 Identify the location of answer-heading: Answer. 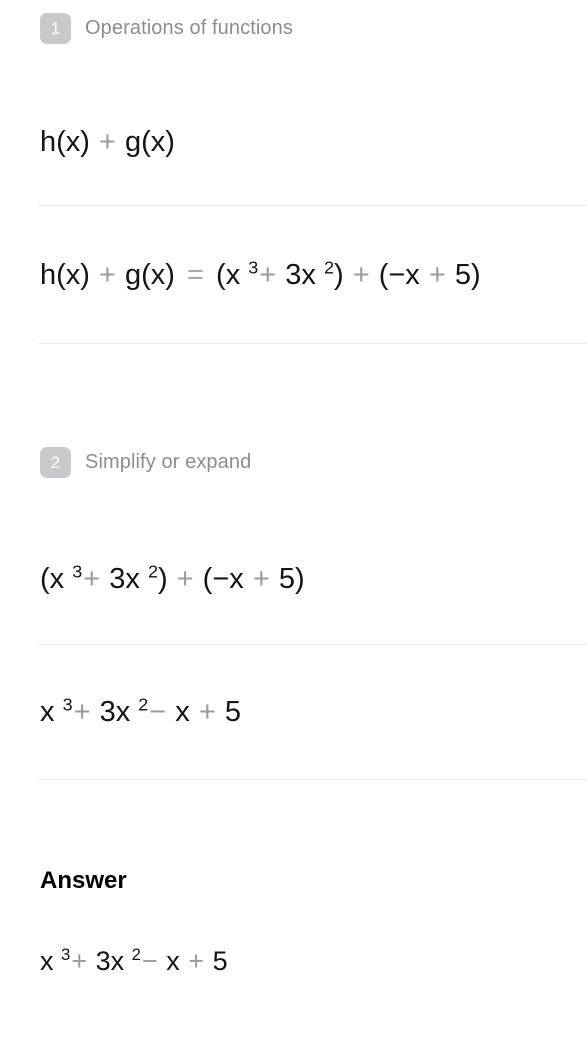
(83, 880).